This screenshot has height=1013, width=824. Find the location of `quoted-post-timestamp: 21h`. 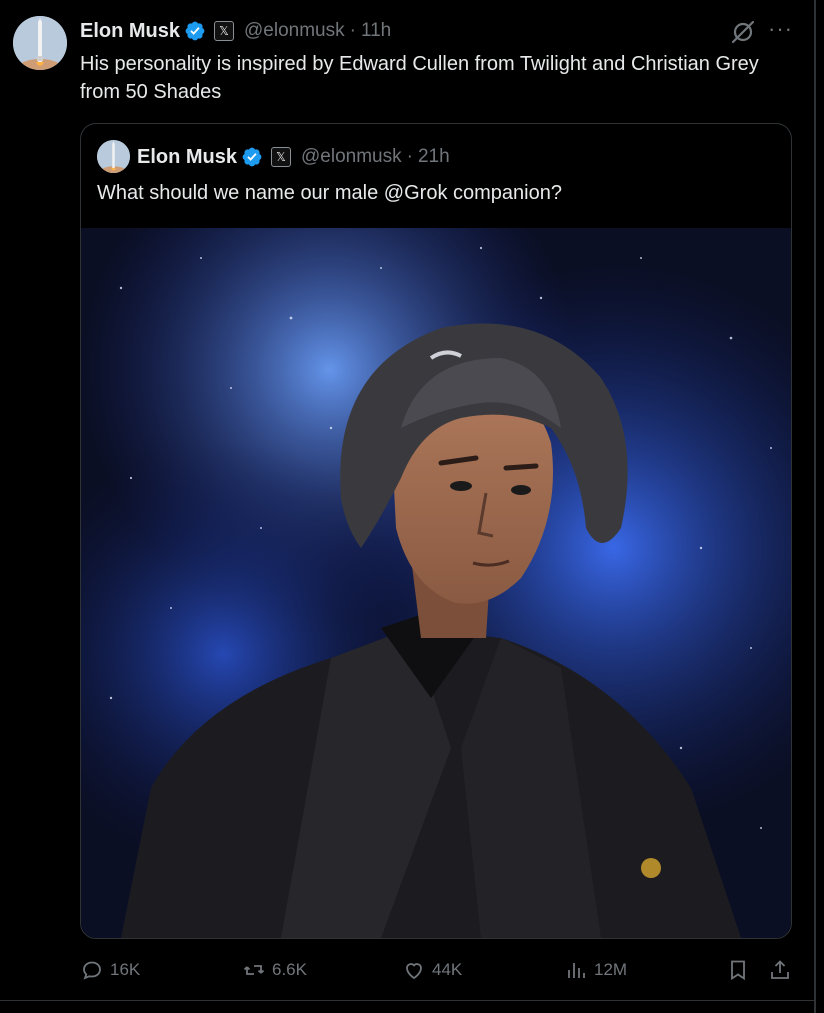

quoted-post-timestamp: 21h is located at coordinates (434, 157).